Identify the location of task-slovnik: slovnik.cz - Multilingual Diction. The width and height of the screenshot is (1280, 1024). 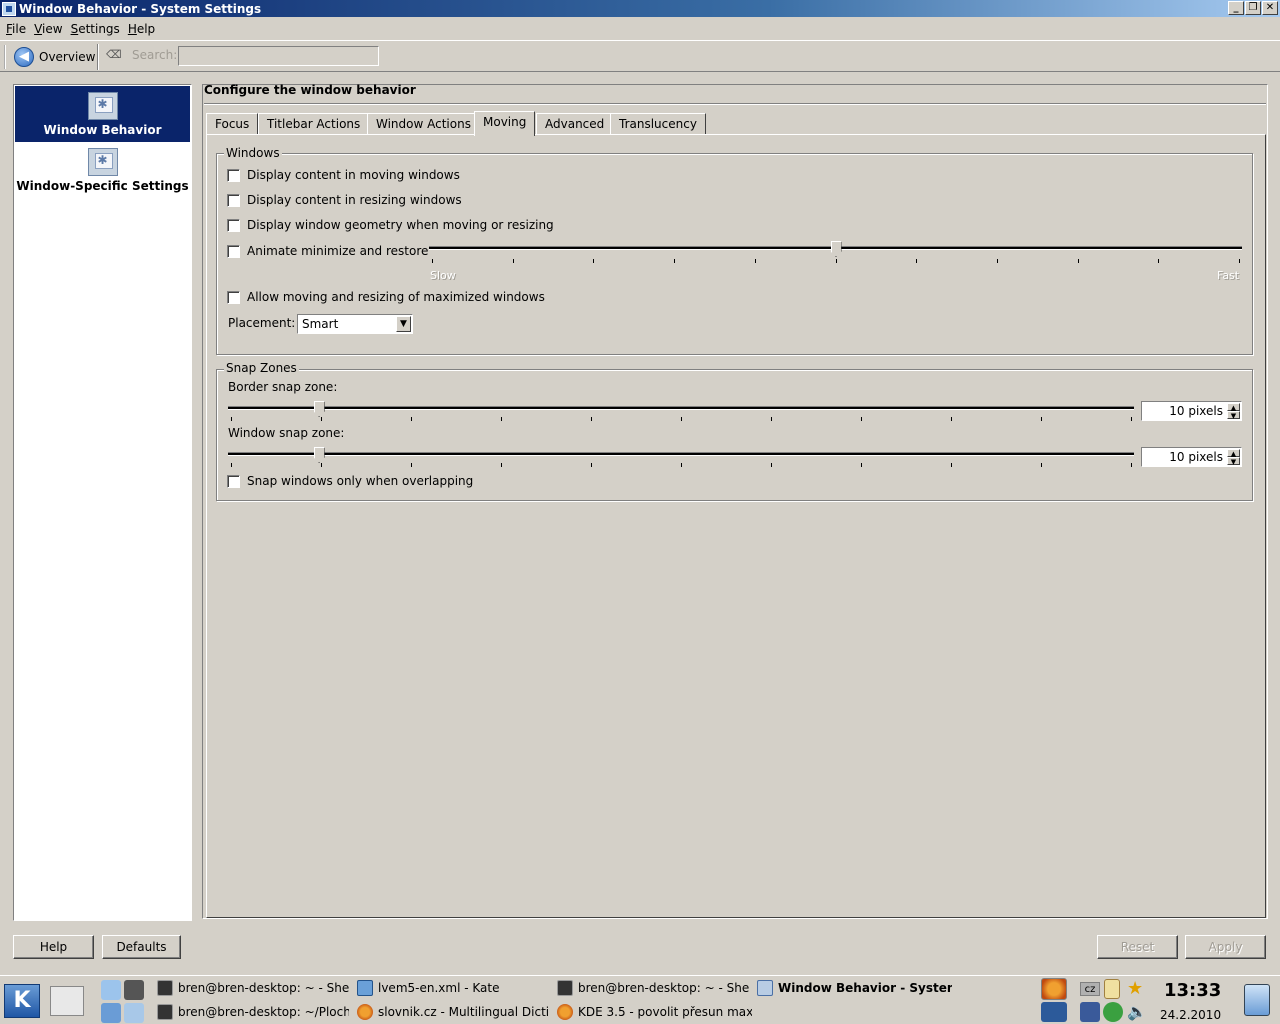
(453, 1012).